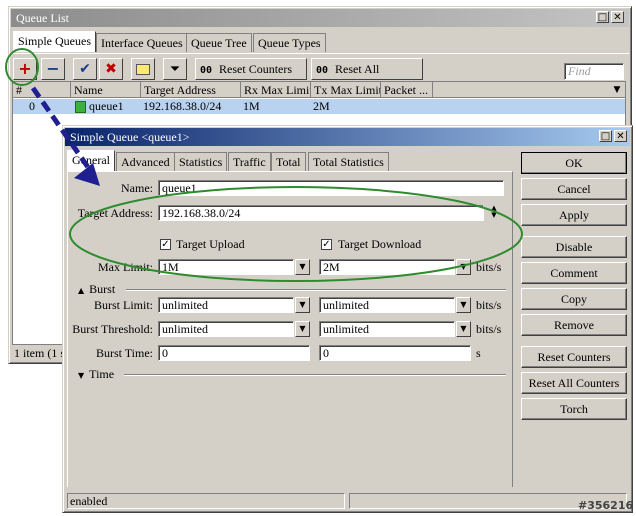  I want to click on annotation-circle-add, so click(22, 67).